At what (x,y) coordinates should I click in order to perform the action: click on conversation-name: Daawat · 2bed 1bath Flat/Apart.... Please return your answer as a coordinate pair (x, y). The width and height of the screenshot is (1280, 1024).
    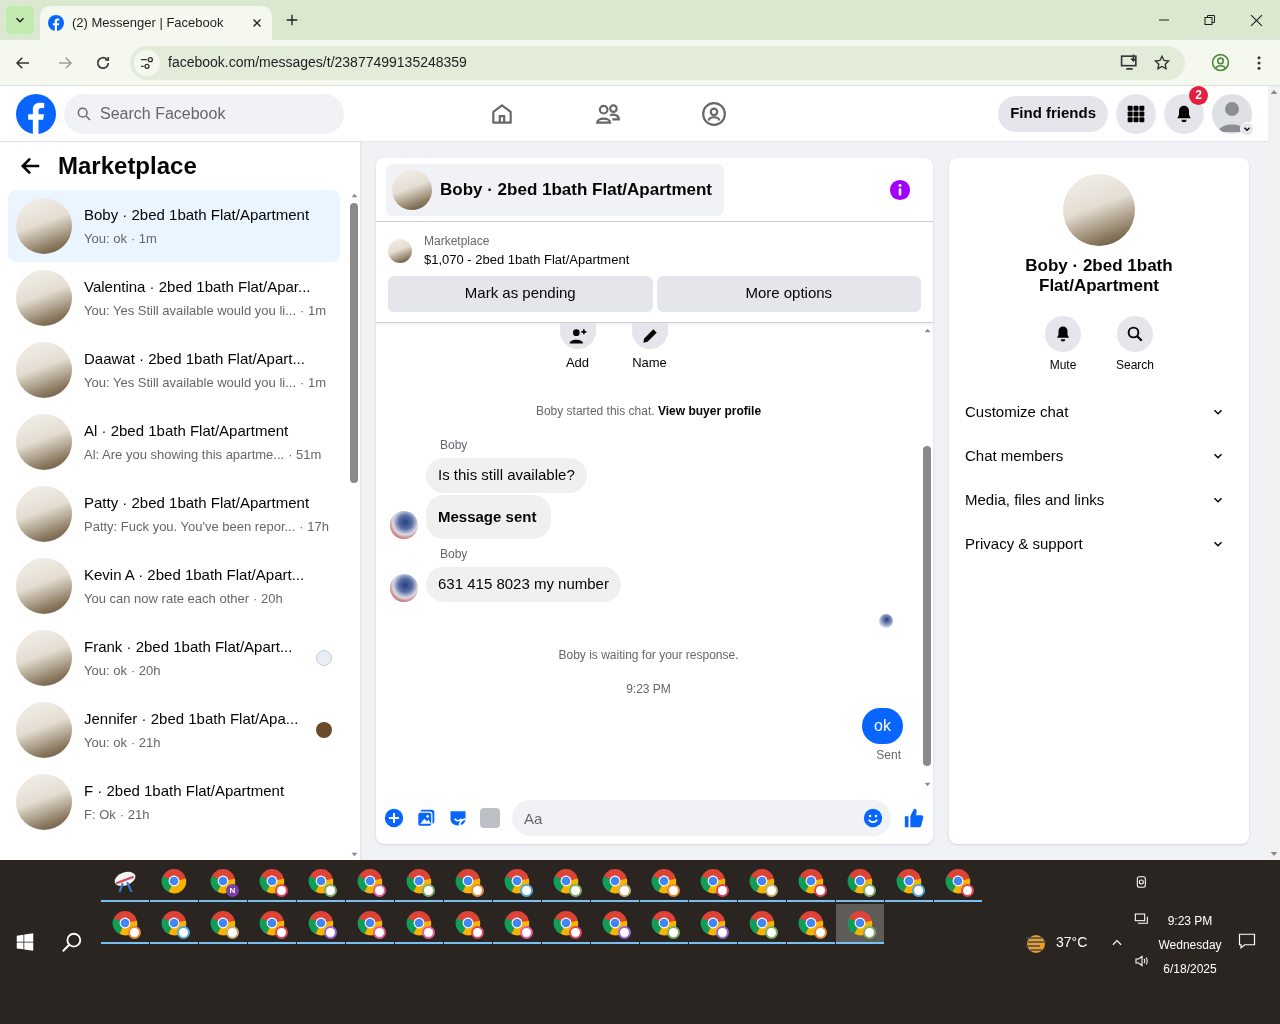
    Looking at the image, I should click on (195, 359).